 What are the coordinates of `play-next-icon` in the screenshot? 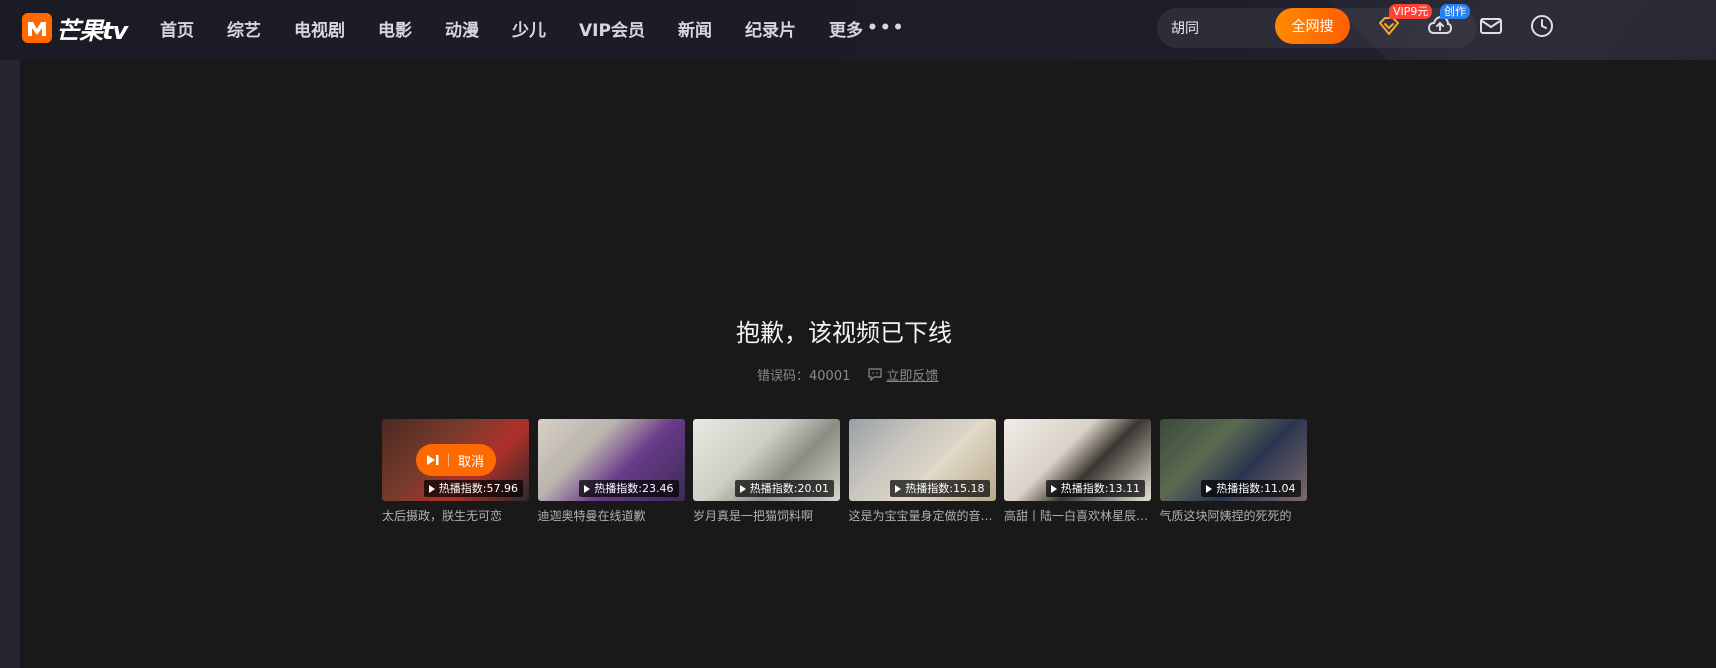 It's located at (433, 460).